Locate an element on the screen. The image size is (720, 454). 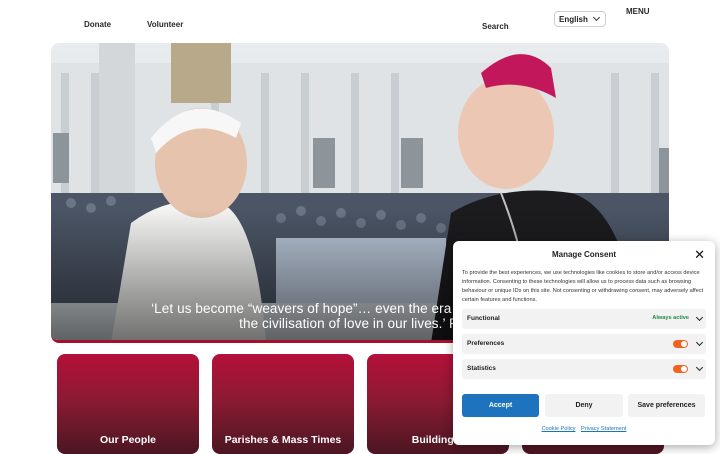
card-our-people: Our People is located at coordinates (128, 404).